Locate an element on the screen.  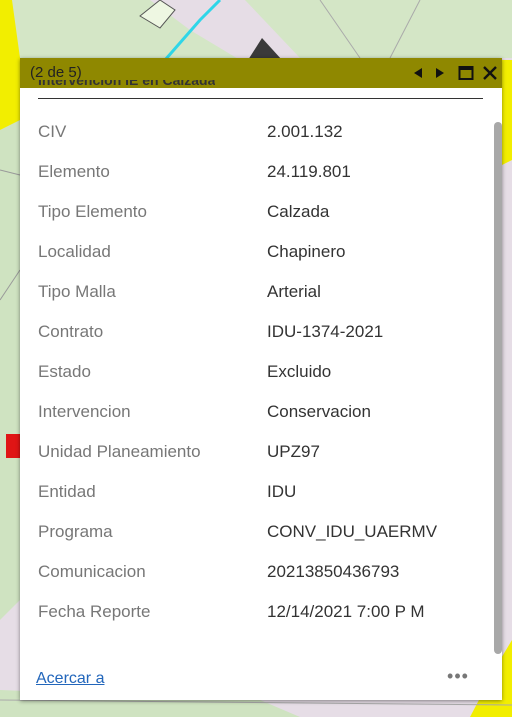
previous-feature-button is located at coordinates (418, 73).